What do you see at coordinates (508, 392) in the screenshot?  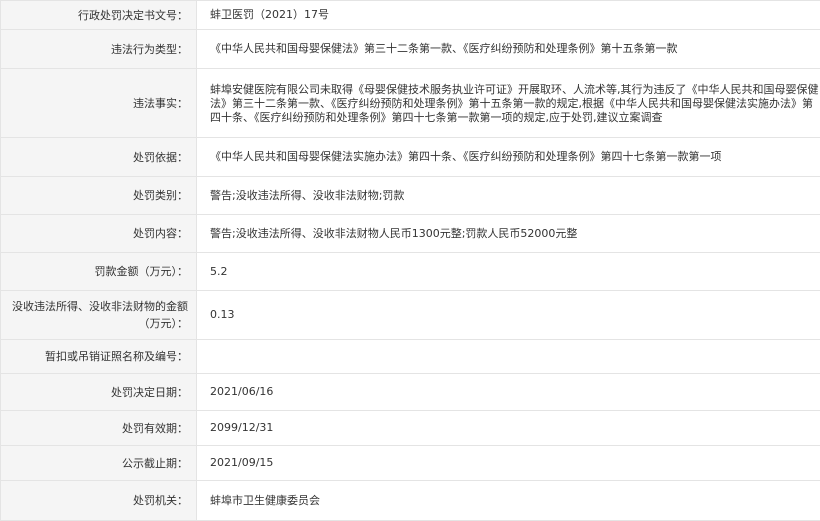 I see `field-value-decision-date: 2021/06/16` at bounding box center [508, 392].